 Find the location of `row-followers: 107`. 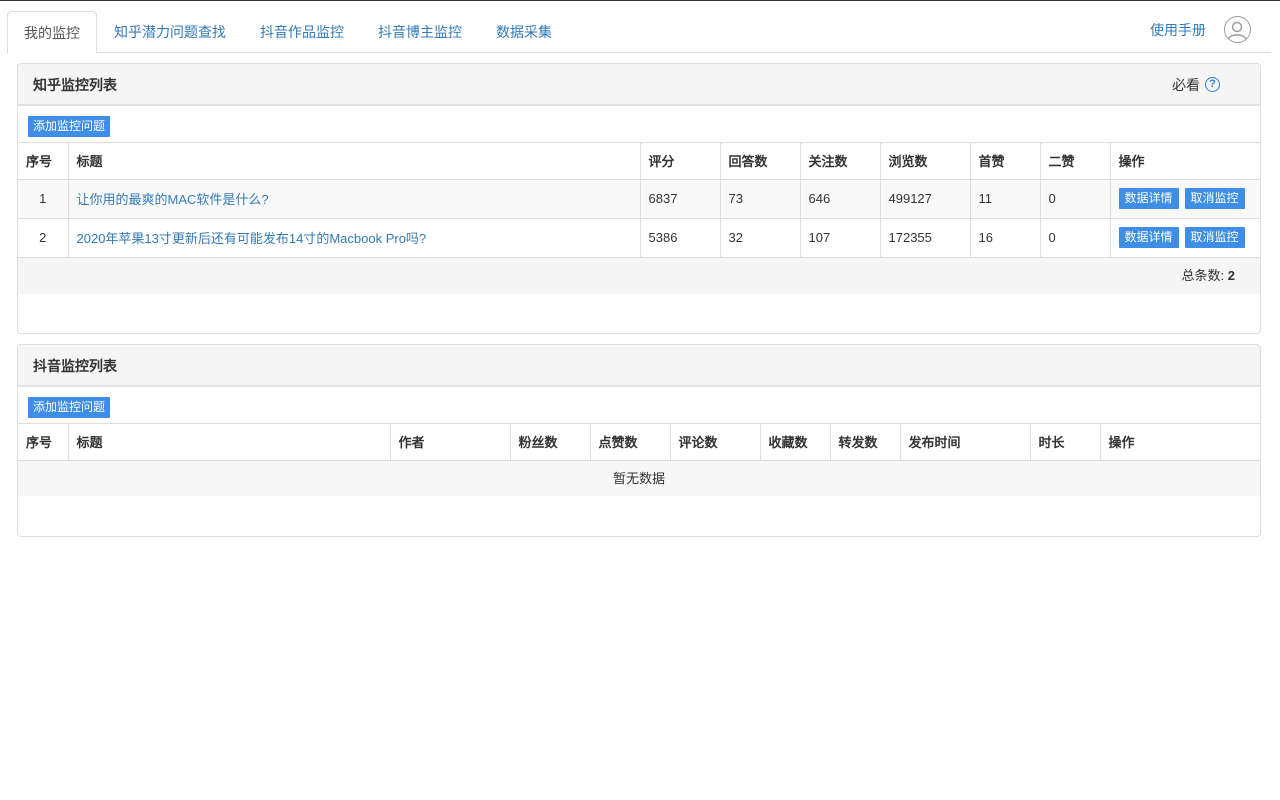

row-followers: 107 is located at coordinates (840, 238).